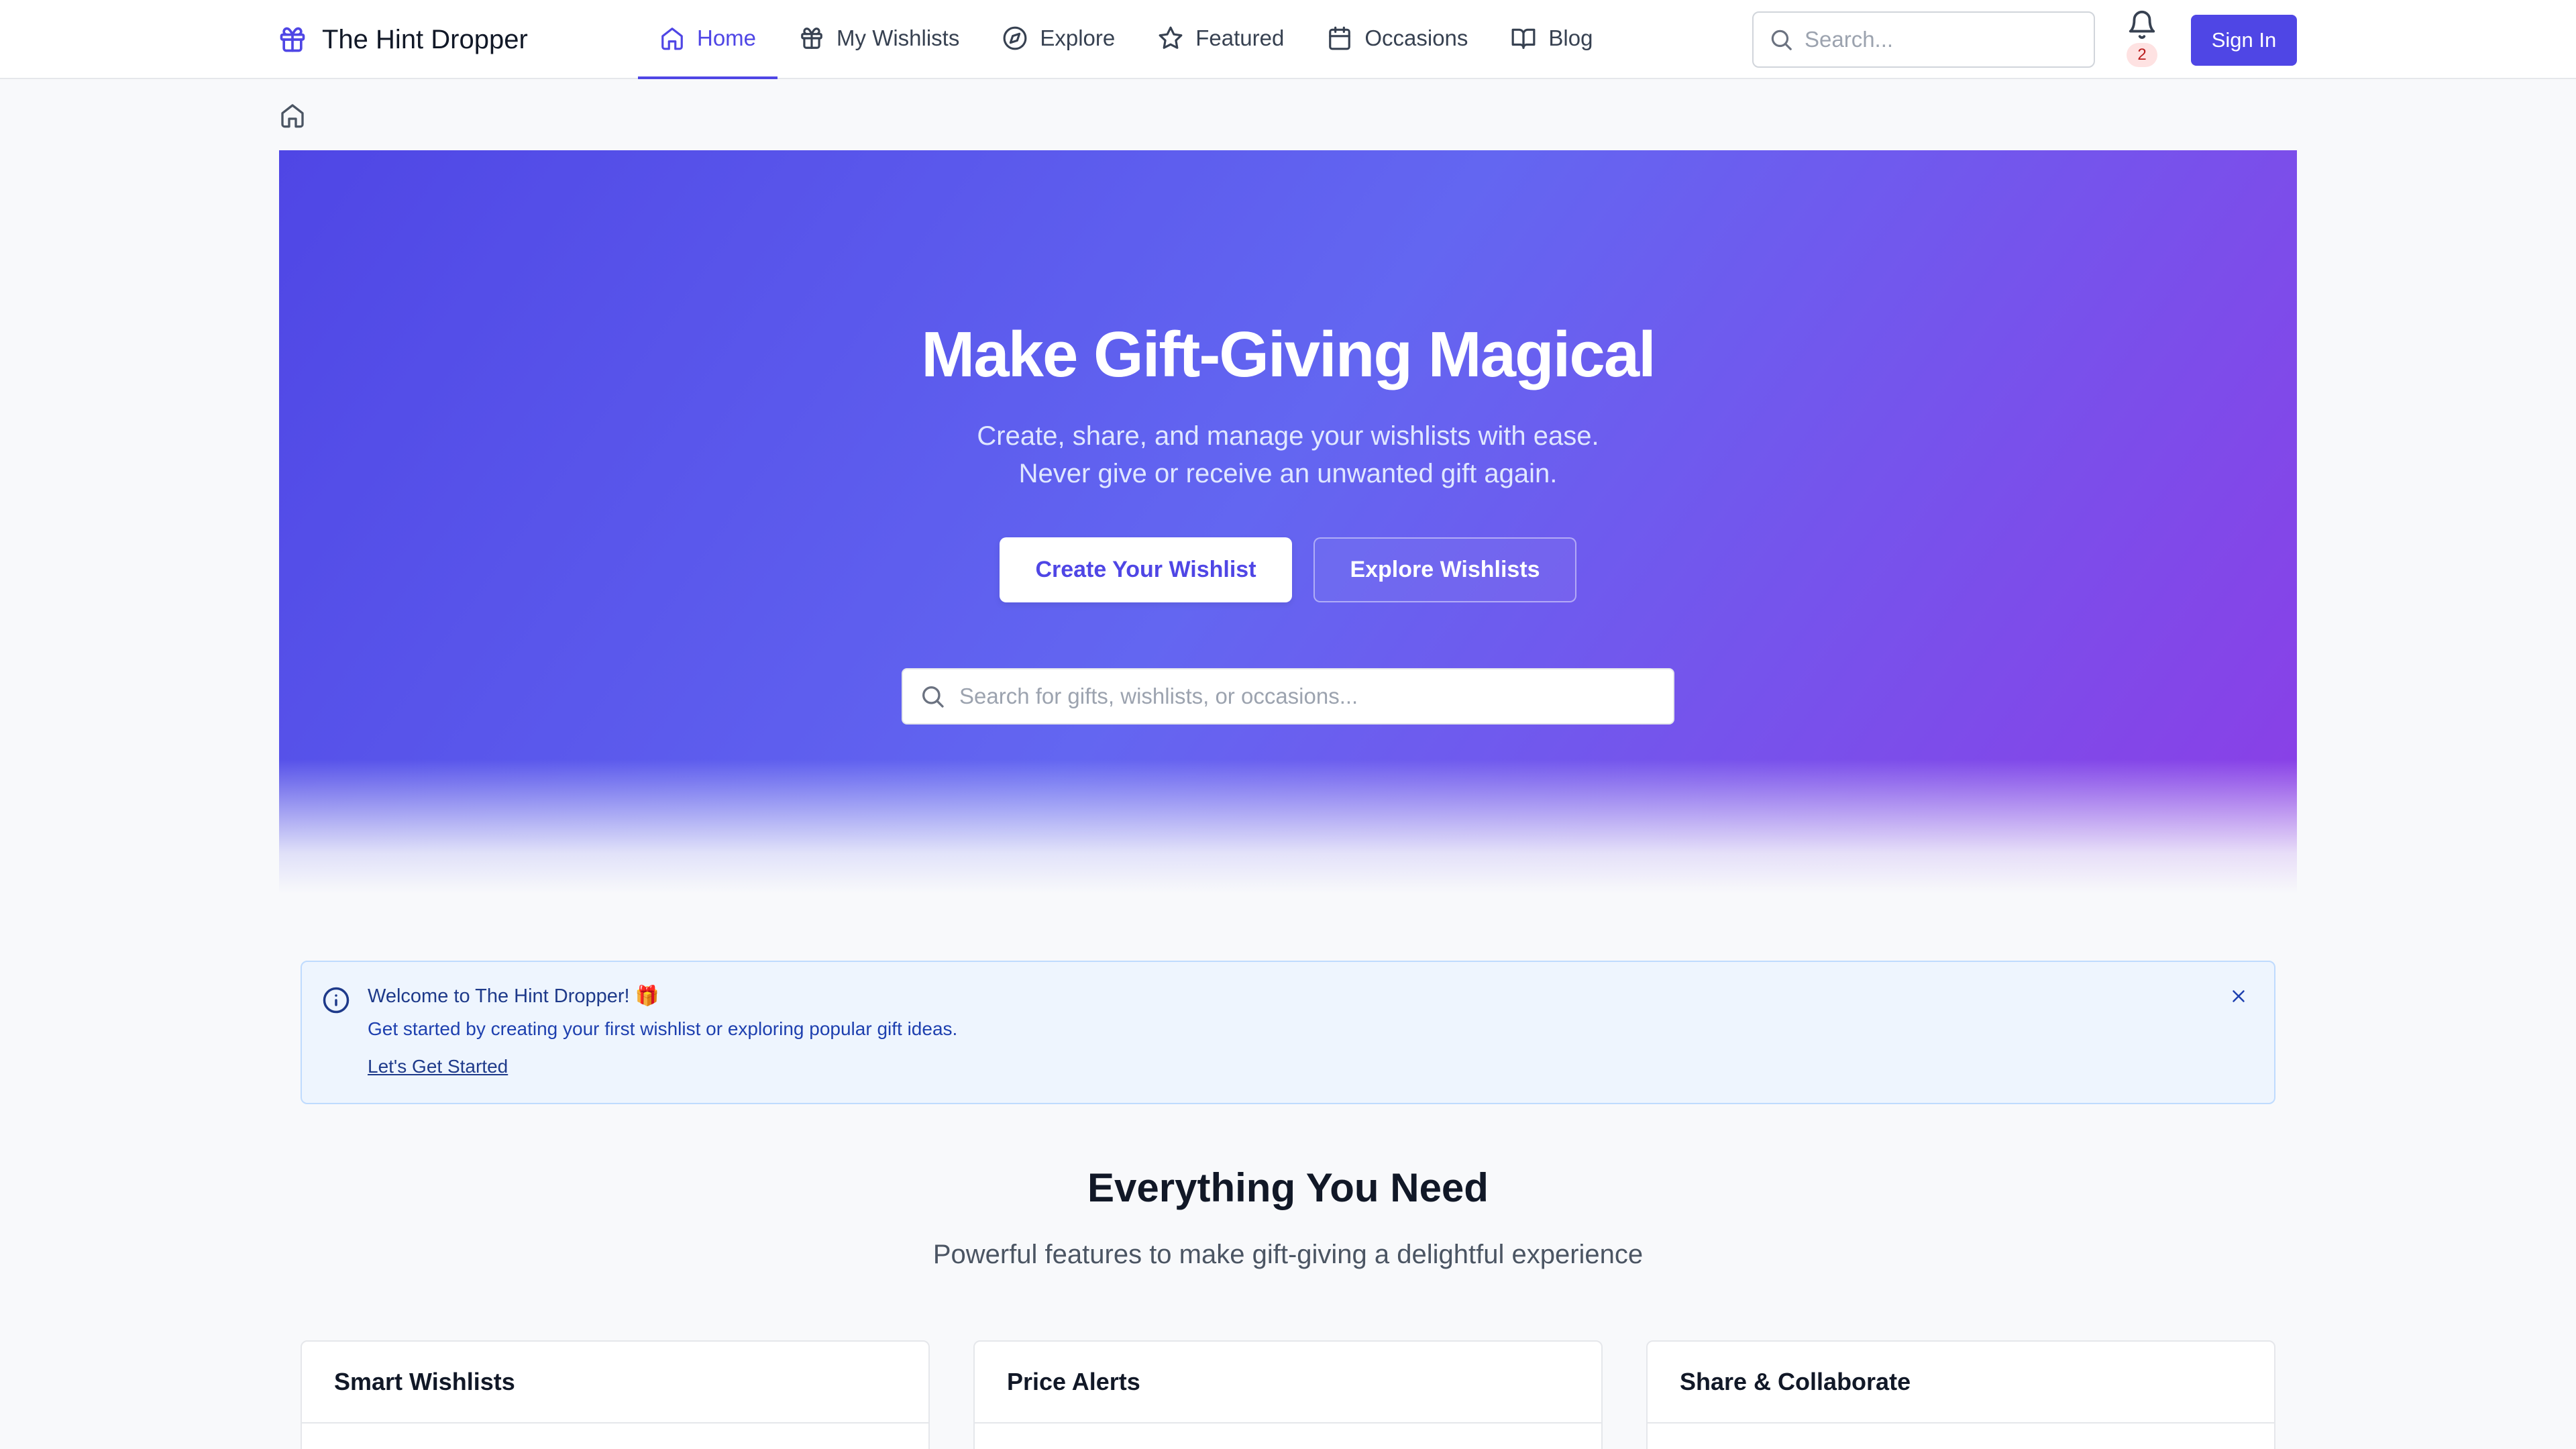  What do you see at coordinates (513, 996) in the screenshot?
I see `alert-title: Welcome to The Hint Dropper! 🎁` at bounding box center [513, 996].